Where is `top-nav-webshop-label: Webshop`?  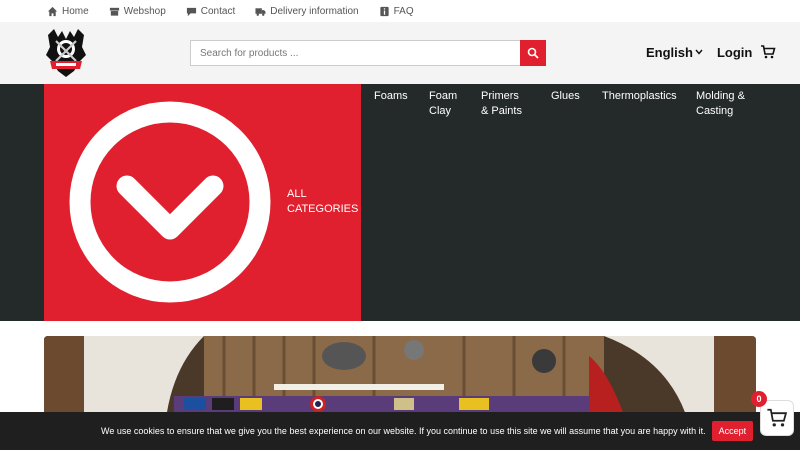 top-nav-webshop-label: Webshop is located at coordinates (144, 11).